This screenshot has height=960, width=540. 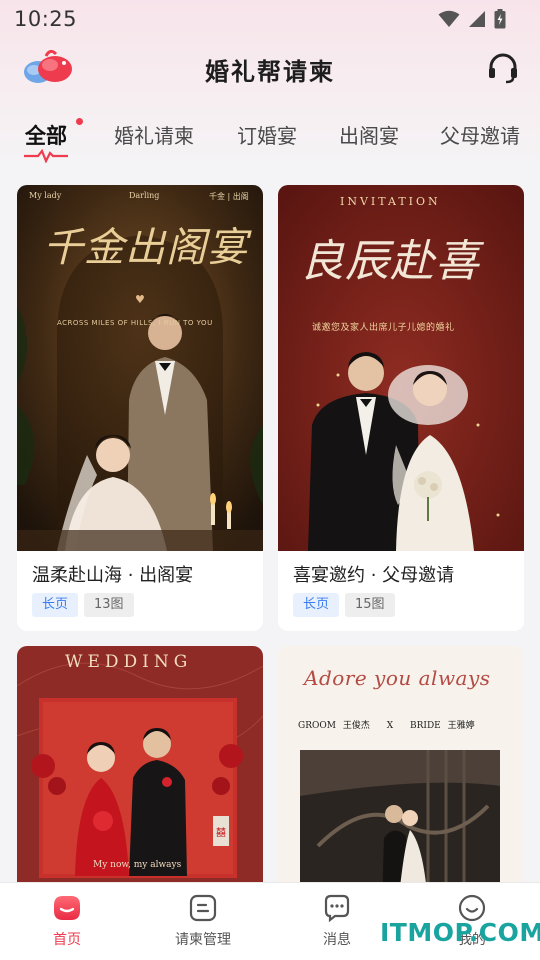 I want to click on art-footer: My now, my always, so click(x=137, y=865).